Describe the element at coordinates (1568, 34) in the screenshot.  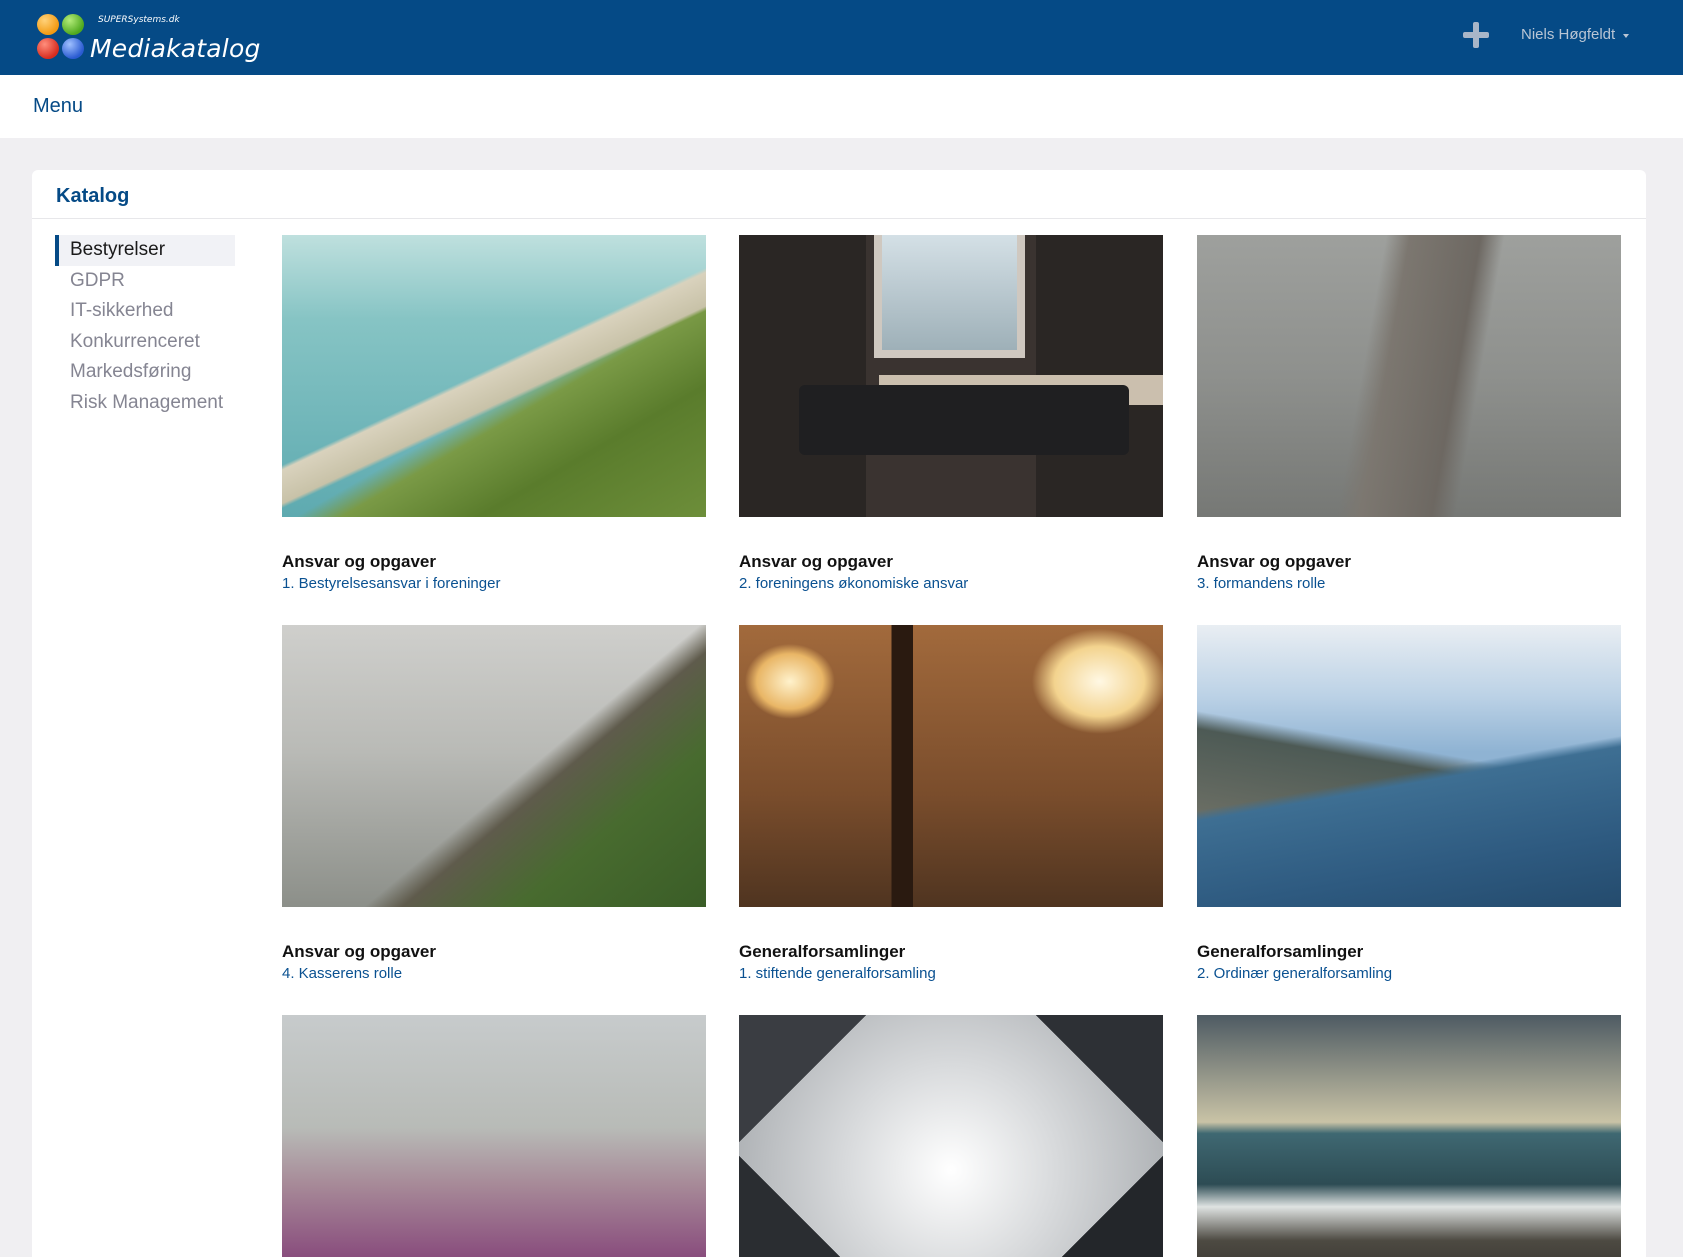
I see `user-name: Niels Høgfeldt` at that location.